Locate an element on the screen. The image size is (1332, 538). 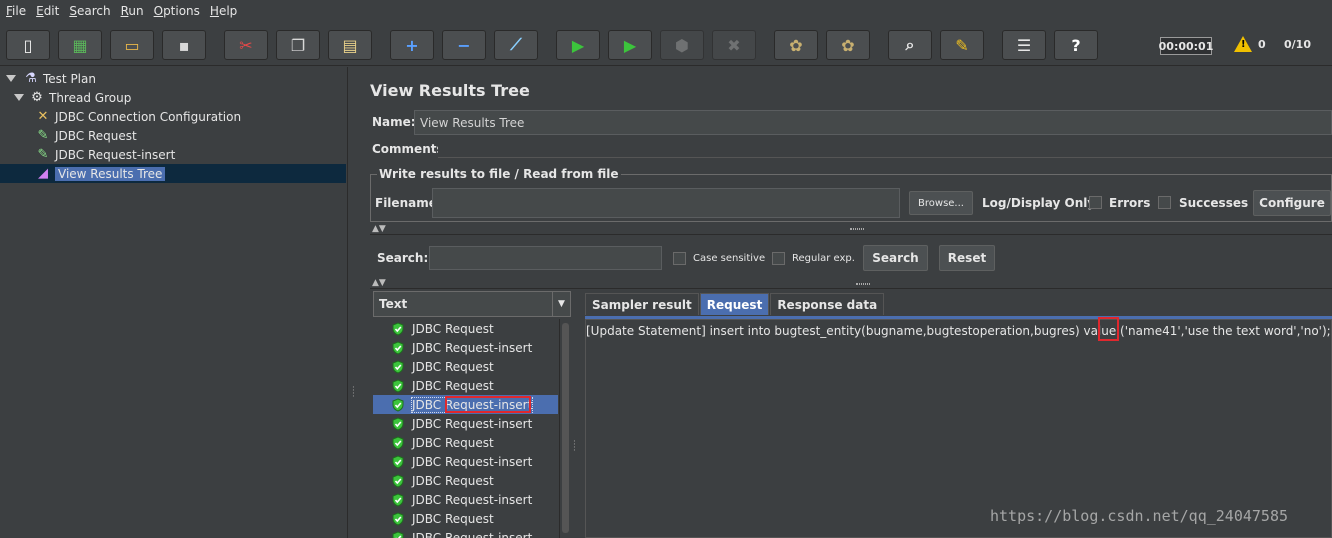
collapse-arrows-icon: ▲▼ is located at coordinates (379, 229).